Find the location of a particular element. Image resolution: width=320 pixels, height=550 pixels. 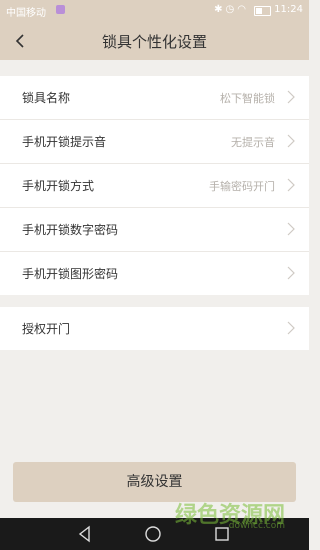

notification-icon is located at coordinates (60, 9).